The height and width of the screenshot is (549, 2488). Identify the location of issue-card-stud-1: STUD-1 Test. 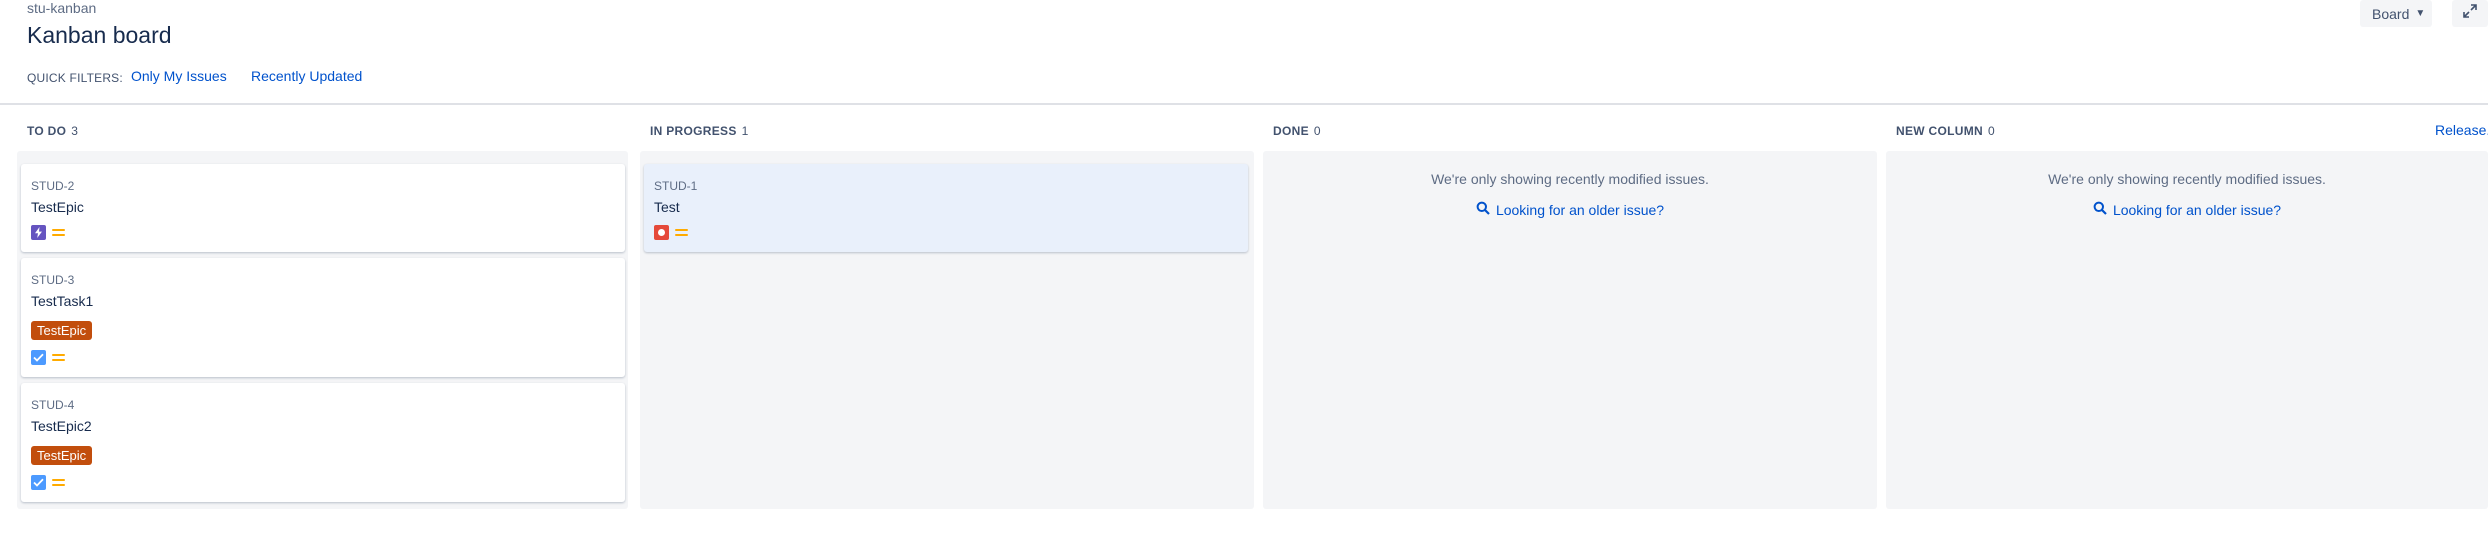
(946, 208).